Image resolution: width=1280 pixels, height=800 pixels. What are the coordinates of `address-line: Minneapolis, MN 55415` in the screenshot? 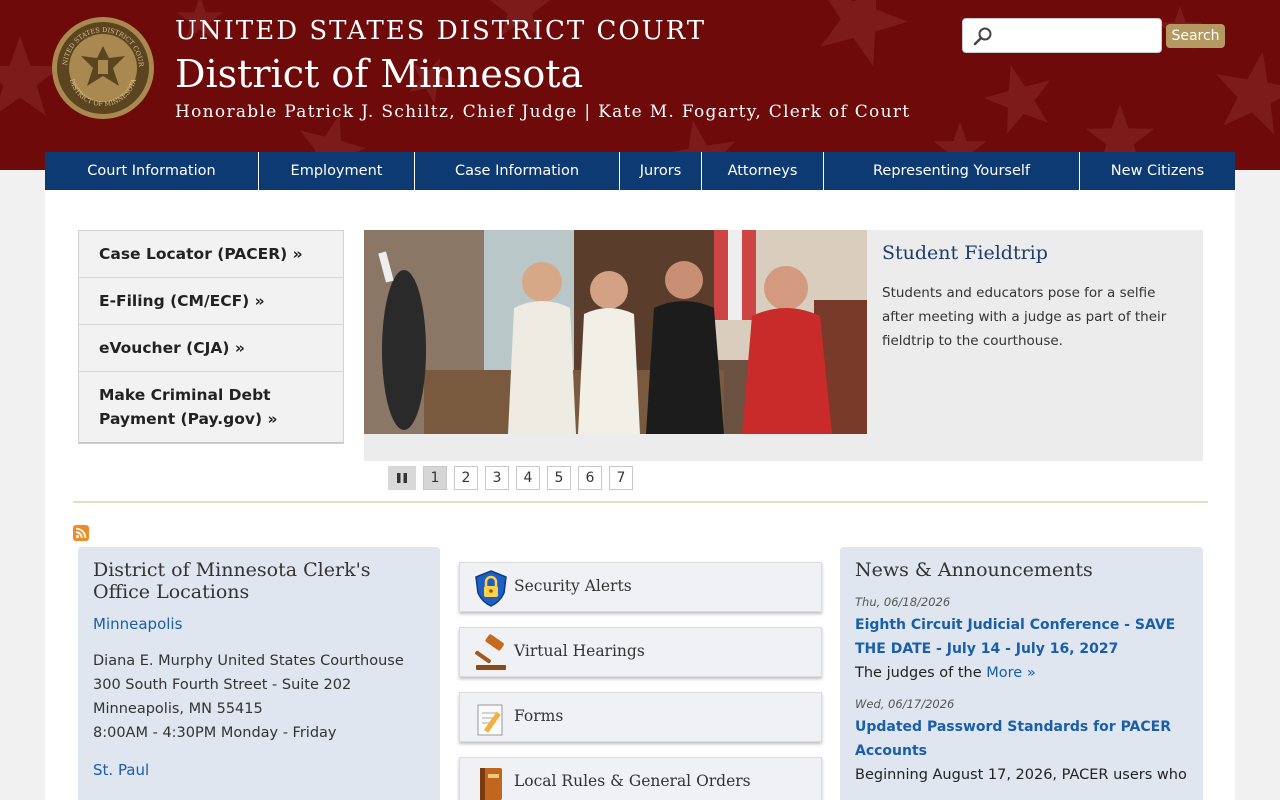 It's located at (178, 709).